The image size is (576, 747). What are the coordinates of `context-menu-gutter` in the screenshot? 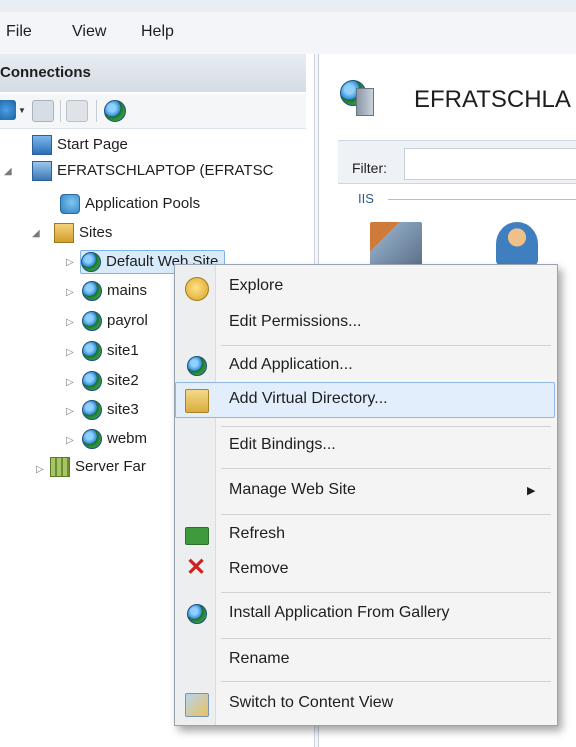 It's located at (195, 495).